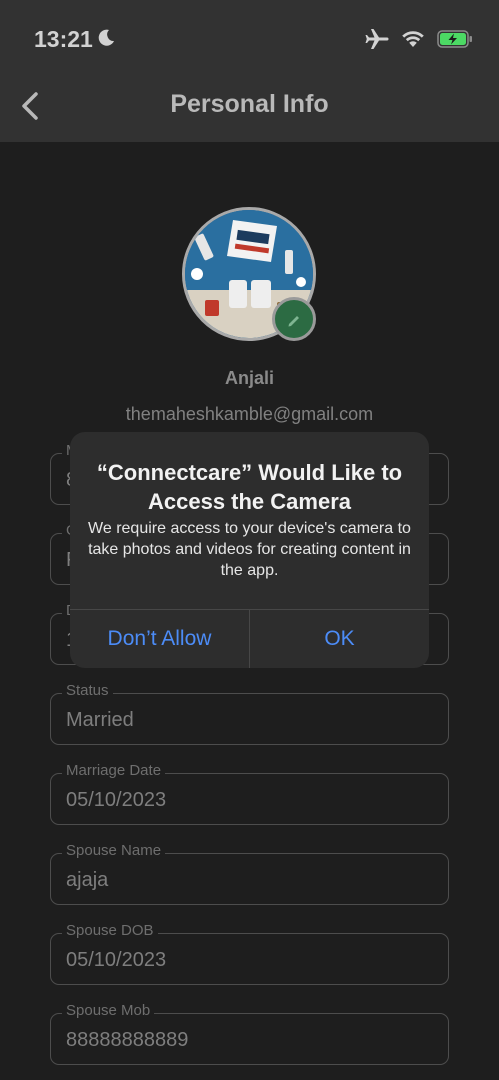  What do you see at coordinates (127, 1040) in the screenshot?
I see `field-value: 88888888889` at bounding box center [127, 1040].